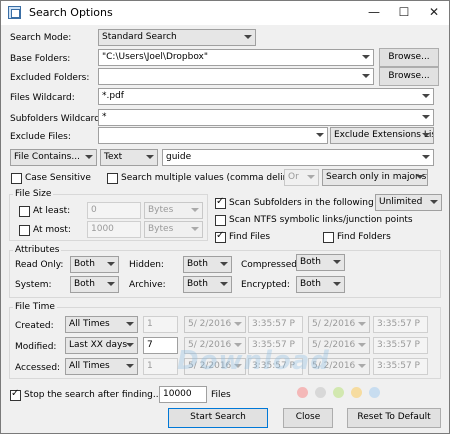 The height and width of the screenshot is (434, 450). Describe the element at coordinates (197, 264) in the screenshot. I see `hidden-value: Both` at that location.